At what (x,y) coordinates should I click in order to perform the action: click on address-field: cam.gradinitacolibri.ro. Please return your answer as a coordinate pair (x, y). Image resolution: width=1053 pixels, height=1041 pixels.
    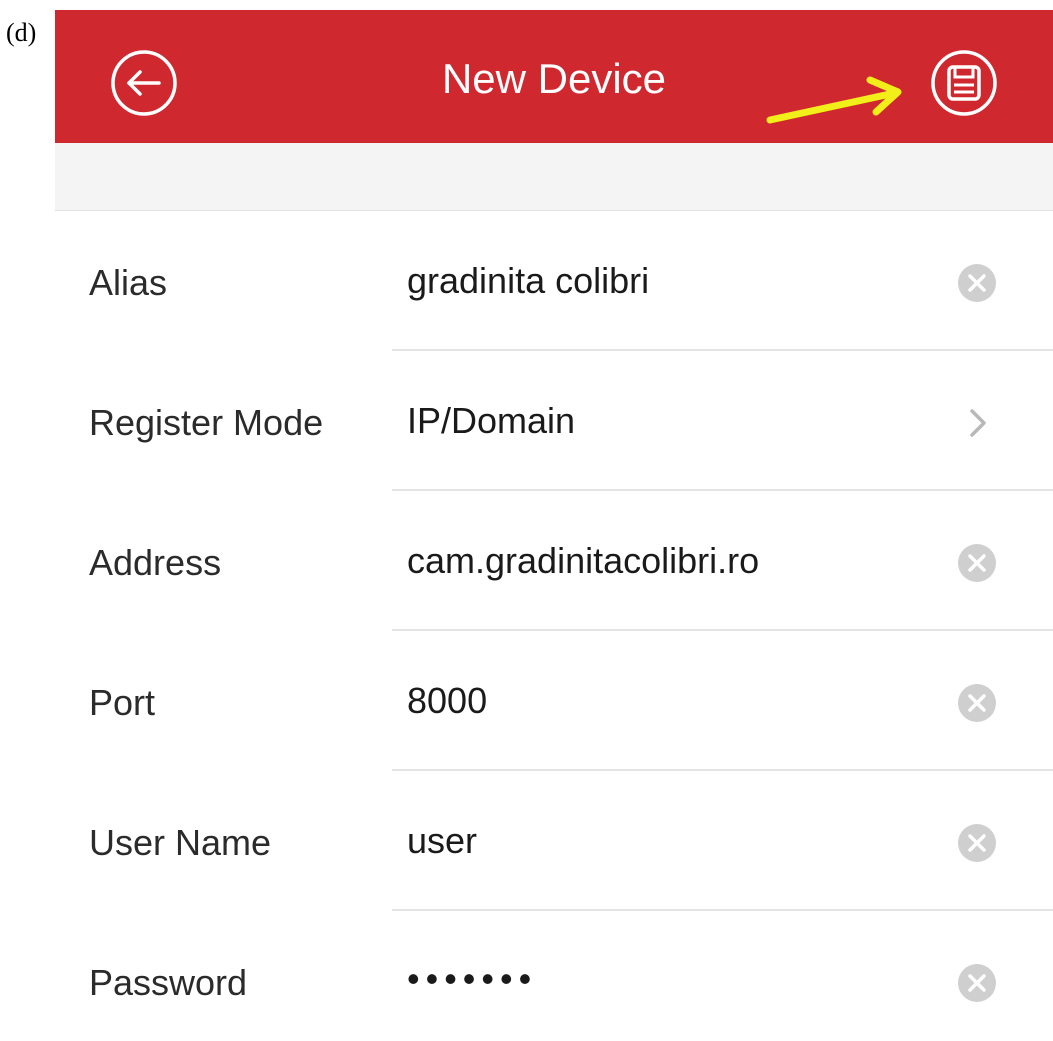
    Looking at the image, I should click on (583, 561).